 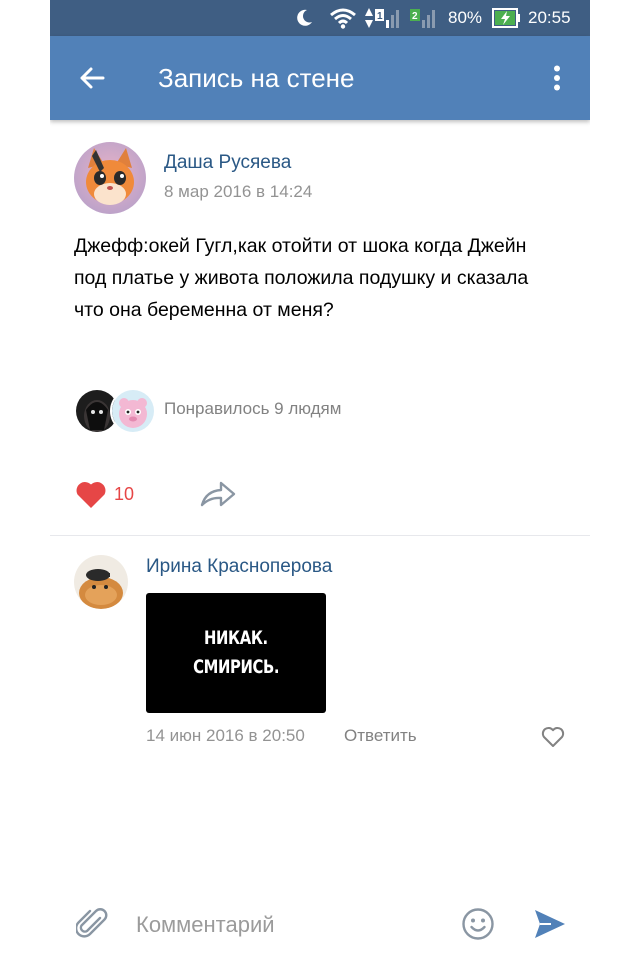 I want to click on likers-avatars, so click(x=119, y=411).